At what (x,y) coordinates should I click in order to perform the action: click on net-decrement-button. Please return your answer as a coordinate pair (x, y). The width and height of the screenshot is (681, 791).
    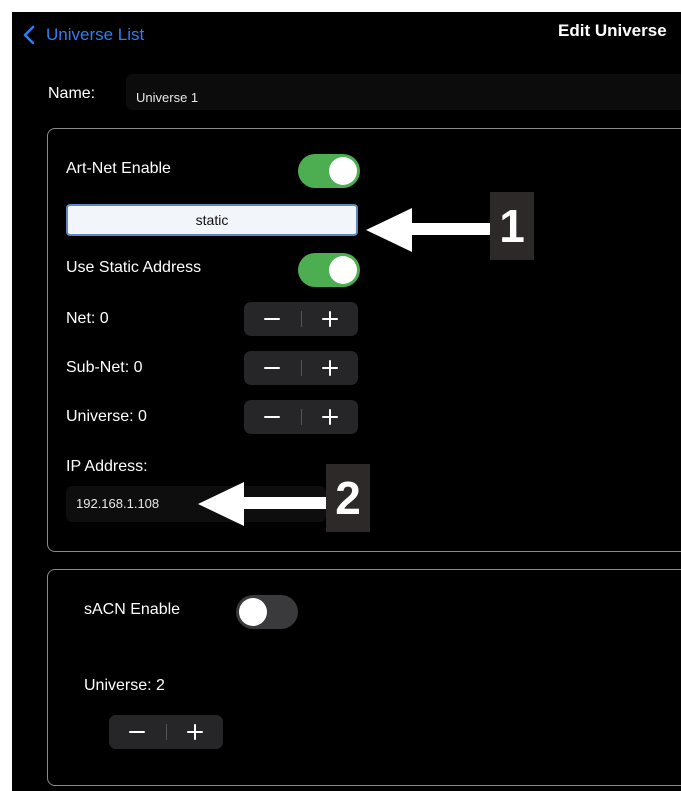
    Looking at the image, I should click on (272, 319).